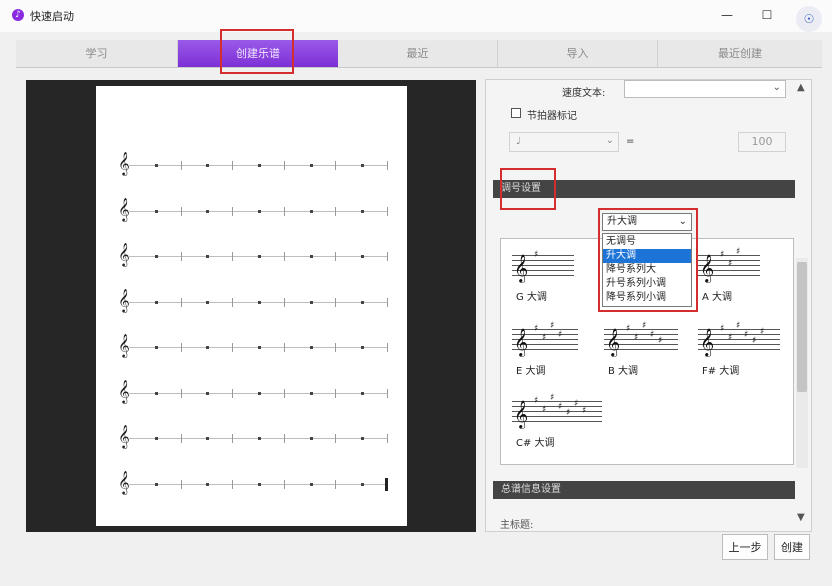 The width and height of the screenshot is (832, 586). What do you see at coordinates (802, 327) in the screenshot?
I see `panel-scrollbar-thumb` at bounding box center [802, 327].